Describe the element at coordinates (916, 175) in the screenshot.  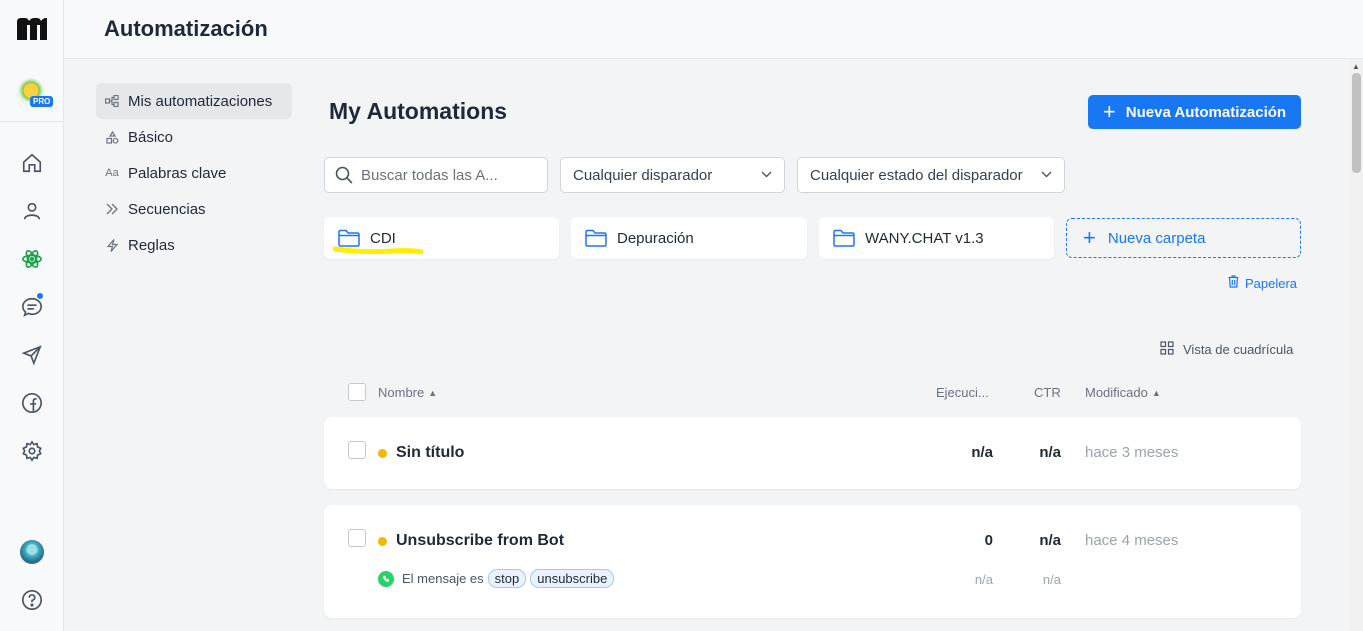
I see `trigger-status-filter-value: Cualquier estado del disparador` at that location.